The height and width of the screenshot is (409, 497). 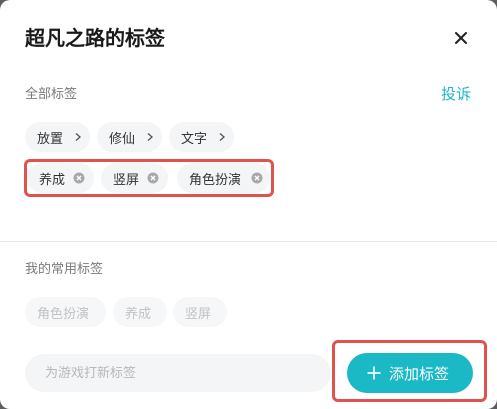 I want to click on close-icon, so click(x=461, y=38).